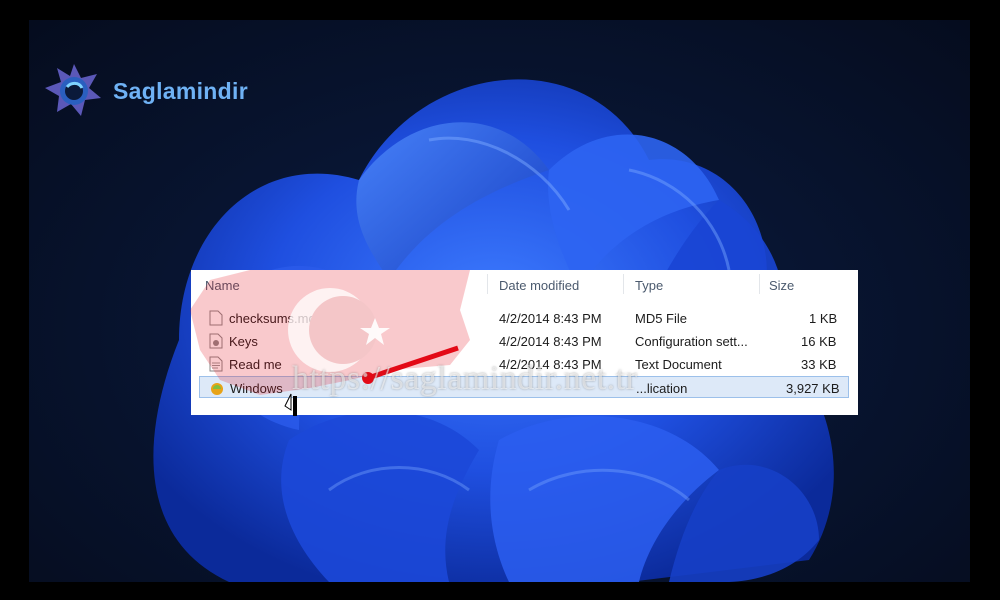 This screenshot has height=600, width=1000. Describe the element at coordinates (649, 285) in the screenshot. I see `column-header-type: Type` at that location.